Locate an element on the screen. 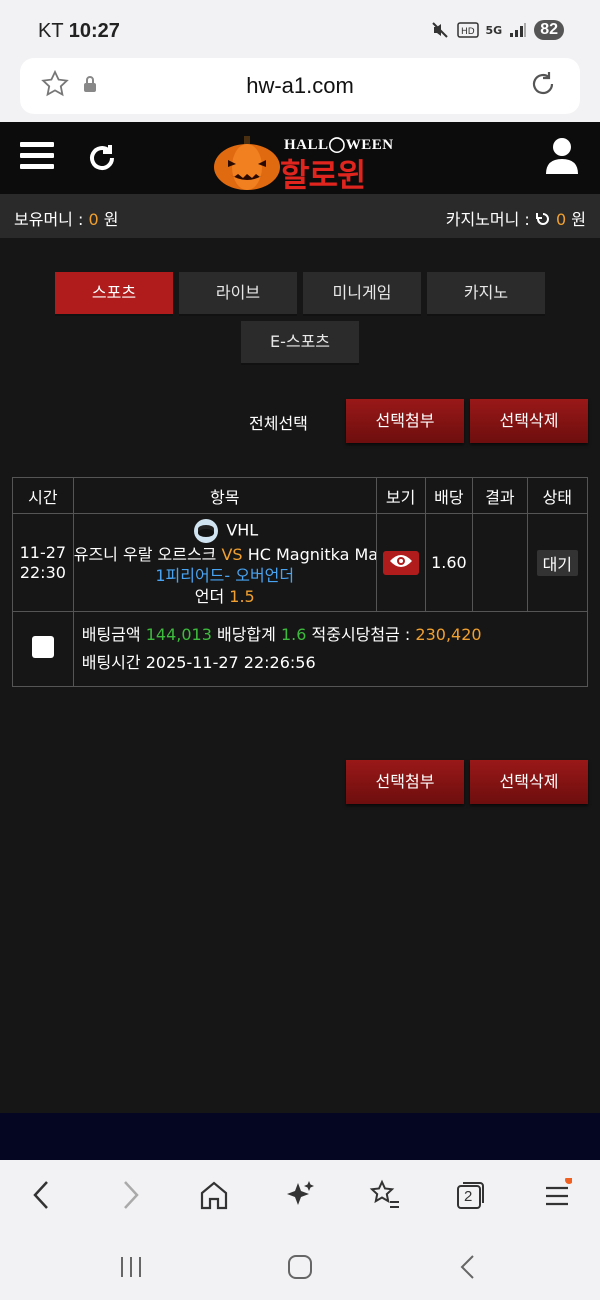  attach-selected-button-bottom: 선택첨부 is located at coordinates (405, 782).